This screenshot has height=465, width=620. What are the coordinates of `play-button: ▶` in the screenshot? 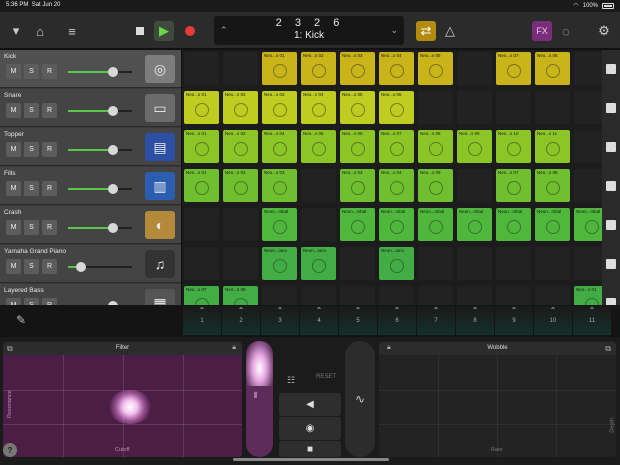 It's located at (164, 31).